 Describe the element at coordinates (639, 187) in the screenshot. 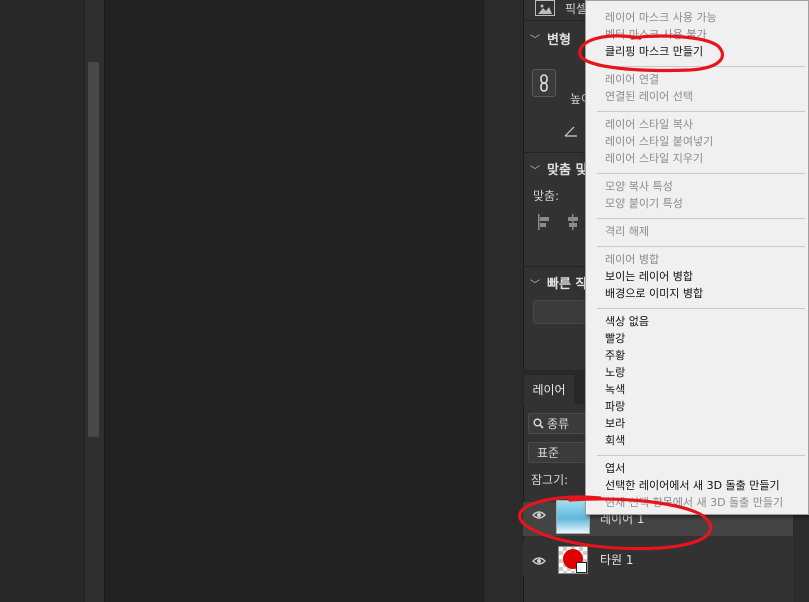

I see `menu-item-copy-shape-attributes: 모양 복사 특성` at that location.